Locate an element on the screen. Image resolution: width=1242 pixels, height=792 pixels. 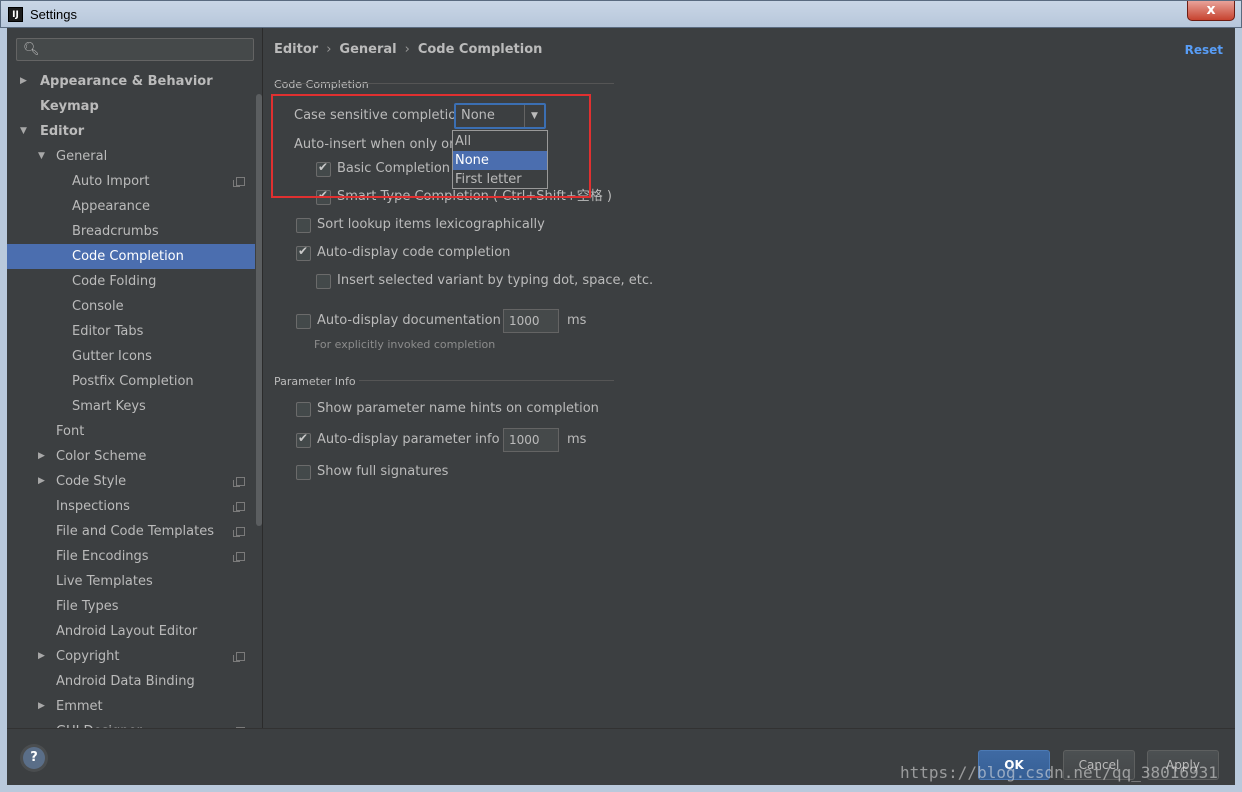
smart-type-completion-checkbox is located at coordinates (323, 196).